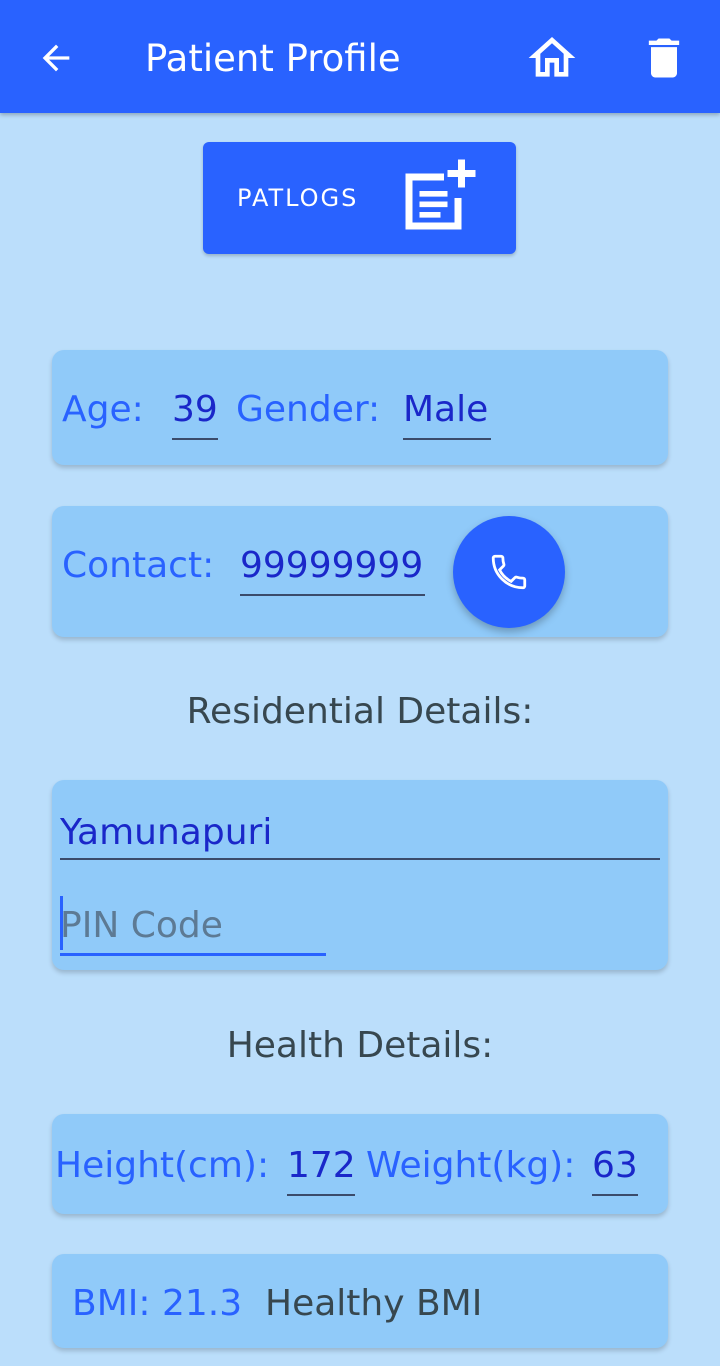 The width and height of the screenshot is (720, 1366). I want to click on app-bar: Patient Profile, so click(360, 56).